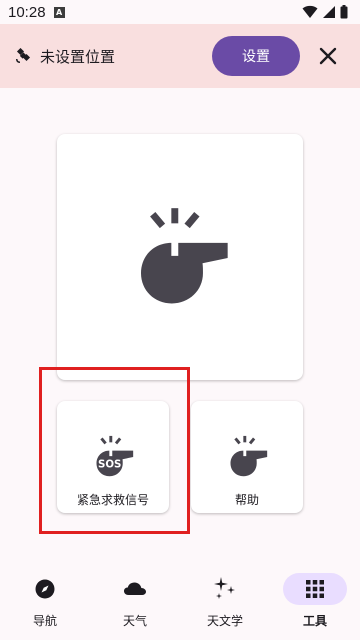  I want to click on bottom-nav: 导航 天气 天文学 工具, so click(180, 600).